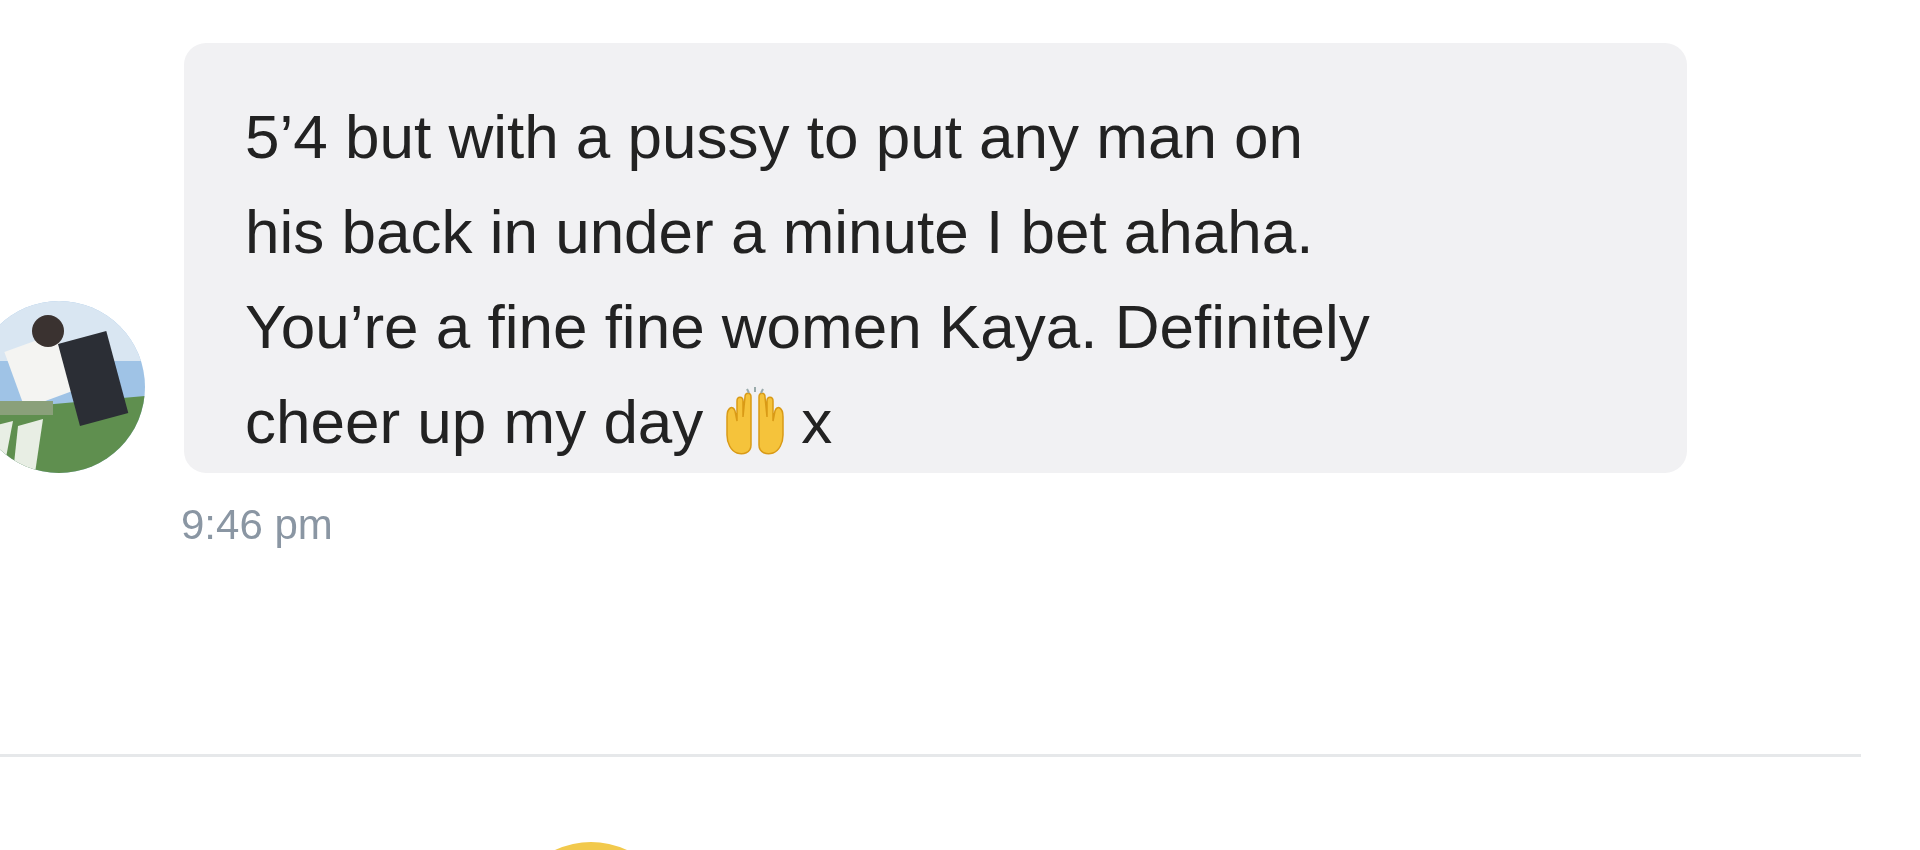 The height and width of the screenshot is (850, 1920). Describe the element at coordinates (474, 422) in the screenshot. I see `message-text: cheer up my day` at that location.